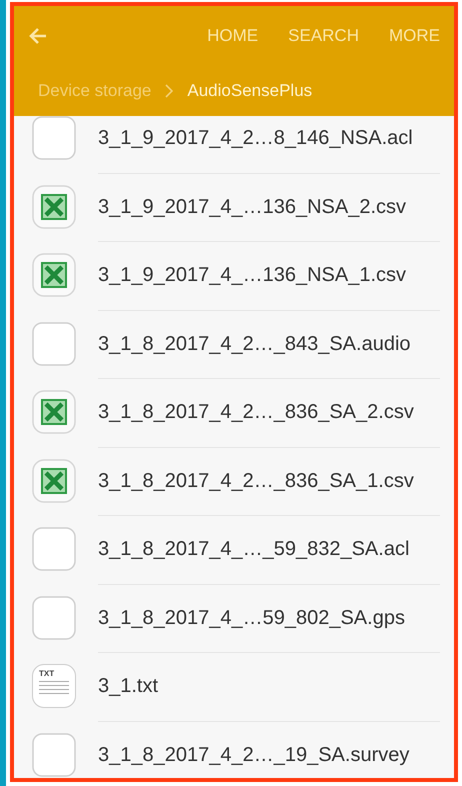 The image size is (462, 786). What do you see at coordinates (256, 413) in the screenshot?
I see `file-name: 3_1_8_2017_4_2…_836_SA_2.csv` at bounding box center [256, 413].